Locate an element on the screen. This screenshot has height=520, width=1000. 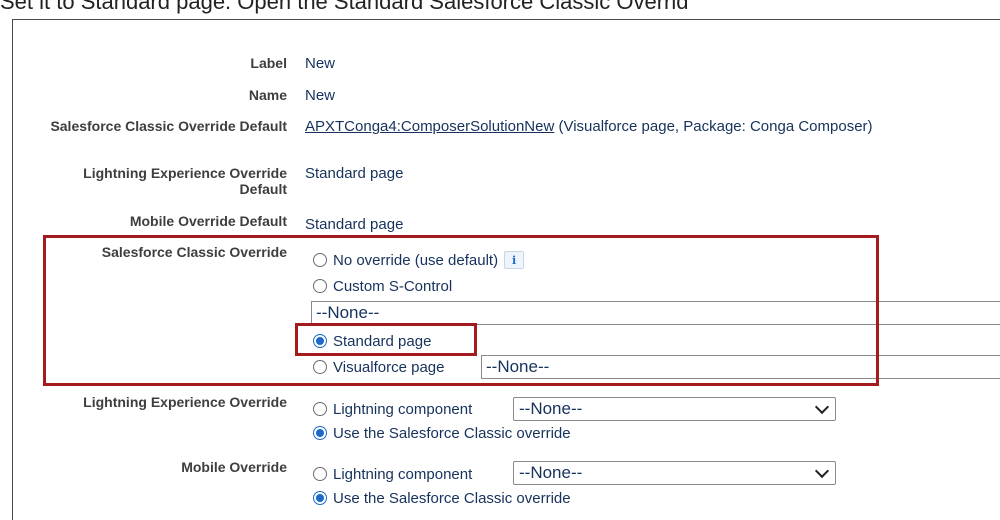
standard-page-radio is located at coordinates (320, 341).